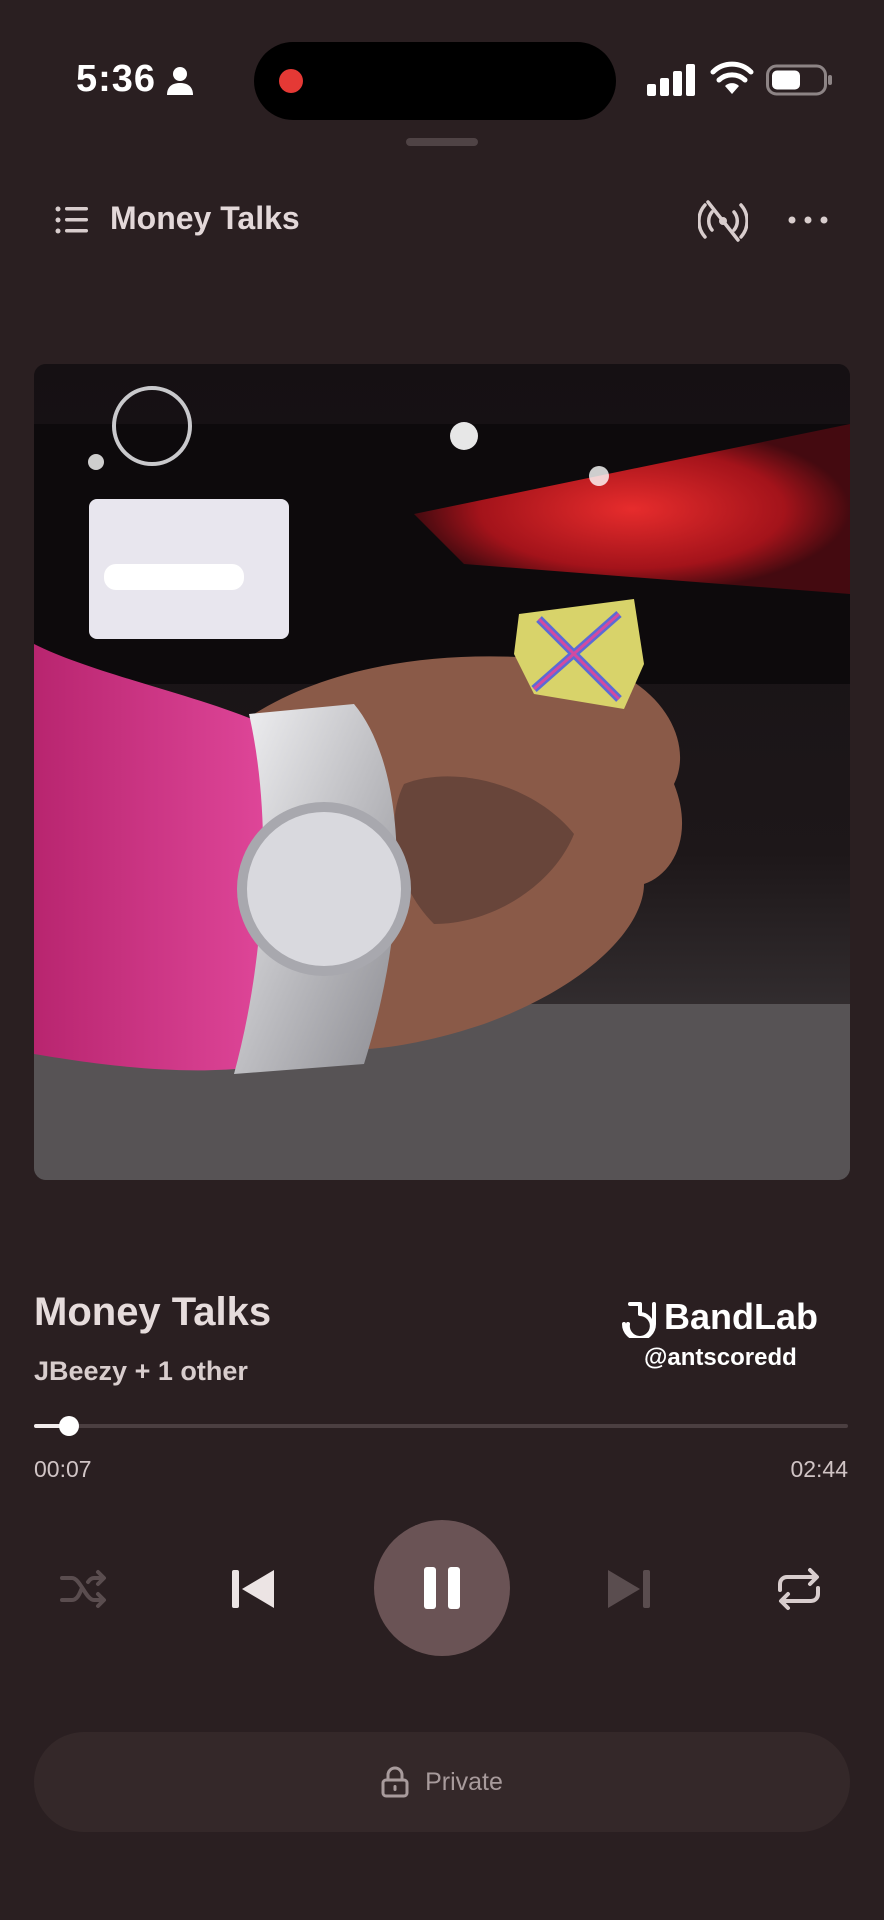  Describe the element at coordinates (153, 1312) in the screenshot. I see `track-title: Money Talks` at that location.